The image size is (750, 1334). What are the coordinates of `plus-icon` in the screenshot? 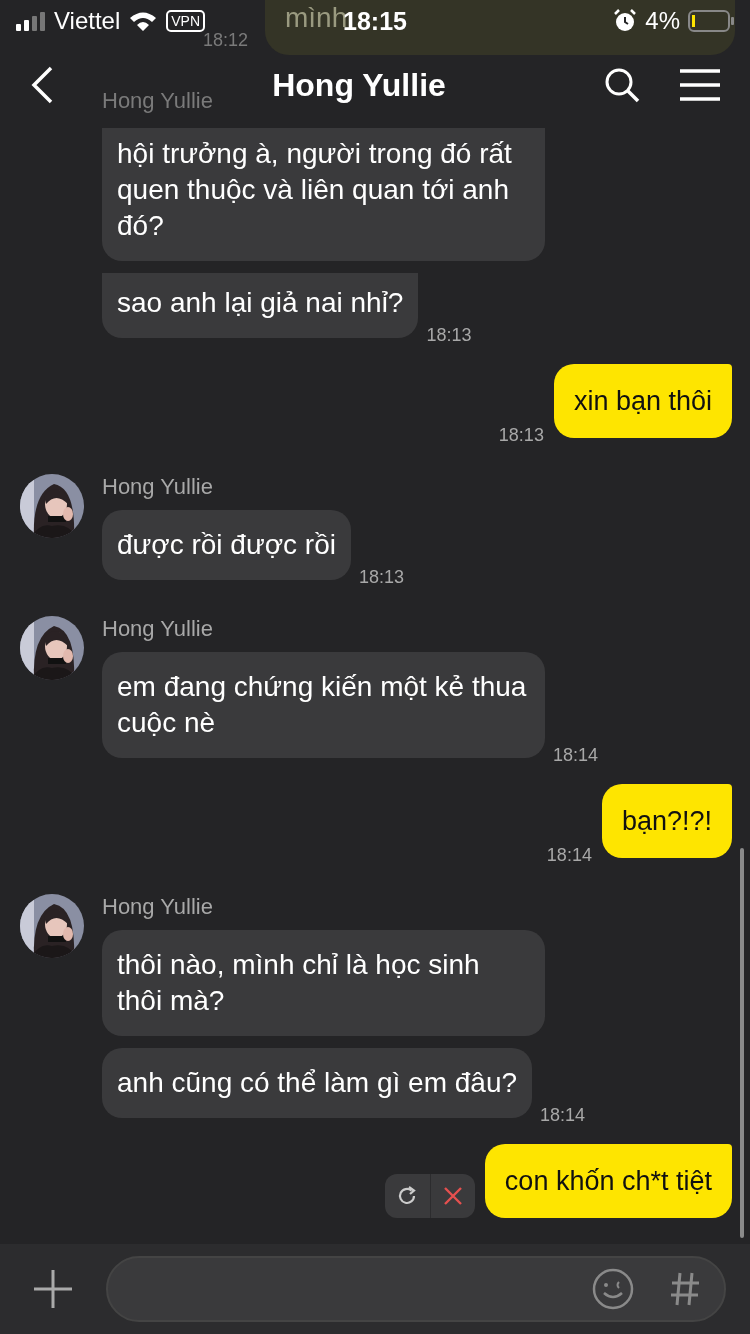 It's located at (53, 1289).